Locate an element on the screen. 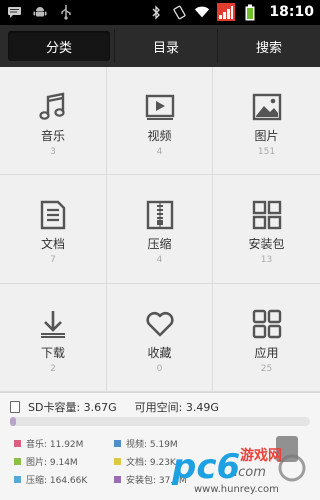 The image size is (320, 500). document-icon is located at coordinates (53, 215).